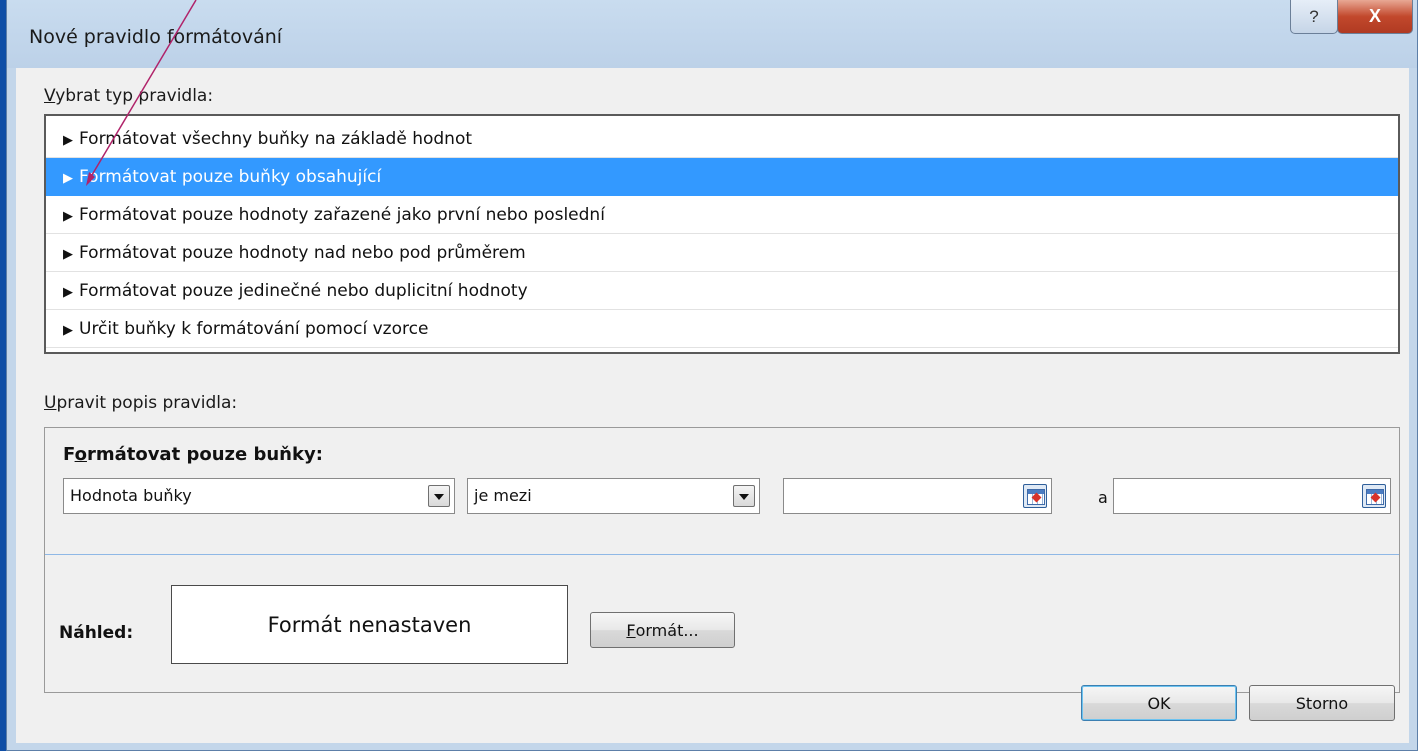 The width and height of the screenshot is (1418, 751). I want to click on title-bar: Nové pravidlo formátování ? X, so click(712, 34).